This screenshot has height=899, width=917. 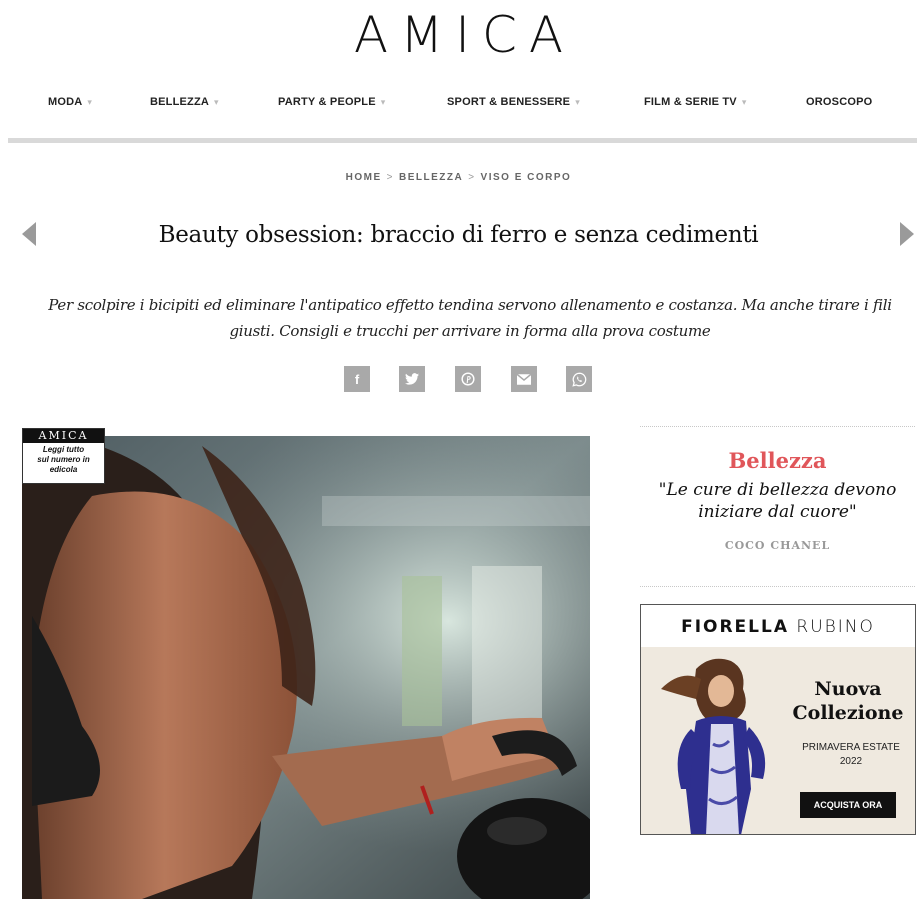 I want to click on badge-text-line: sul numero in, so click(x=63, y=459).